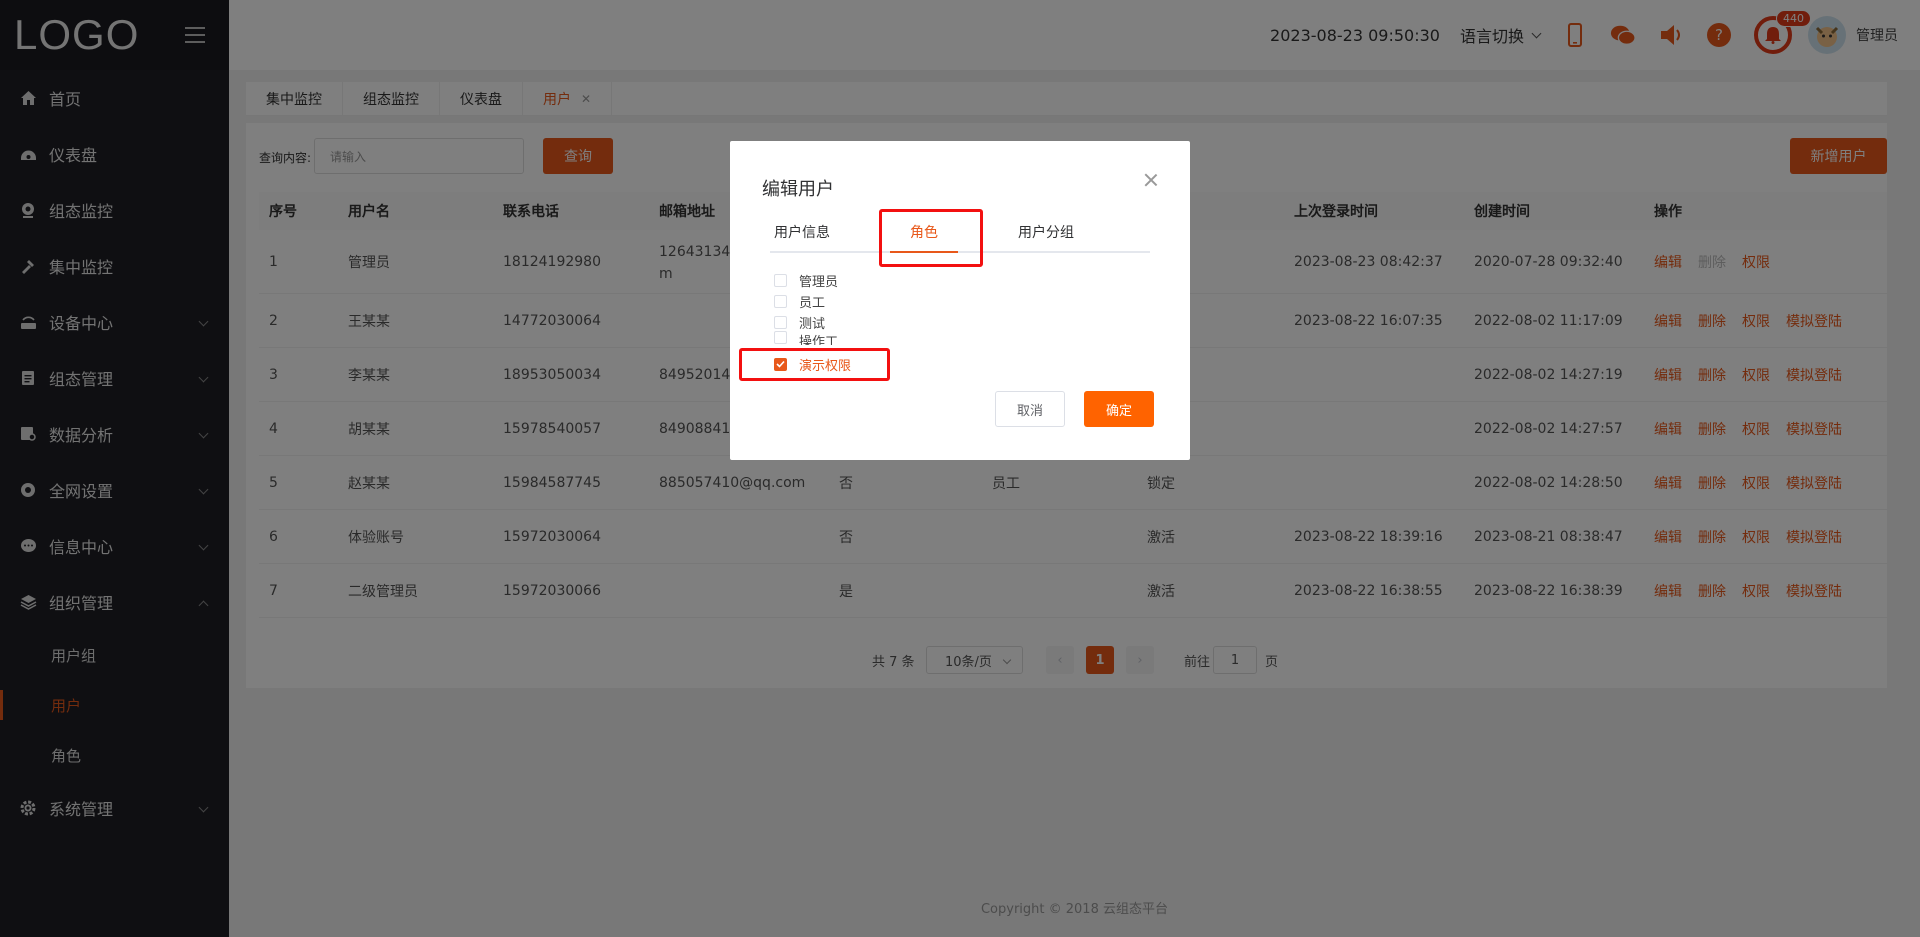  What do you see at coordinates (924, 232) in the screenshot?
I see `tab-role: 角色` at bounding box center [924, 232].